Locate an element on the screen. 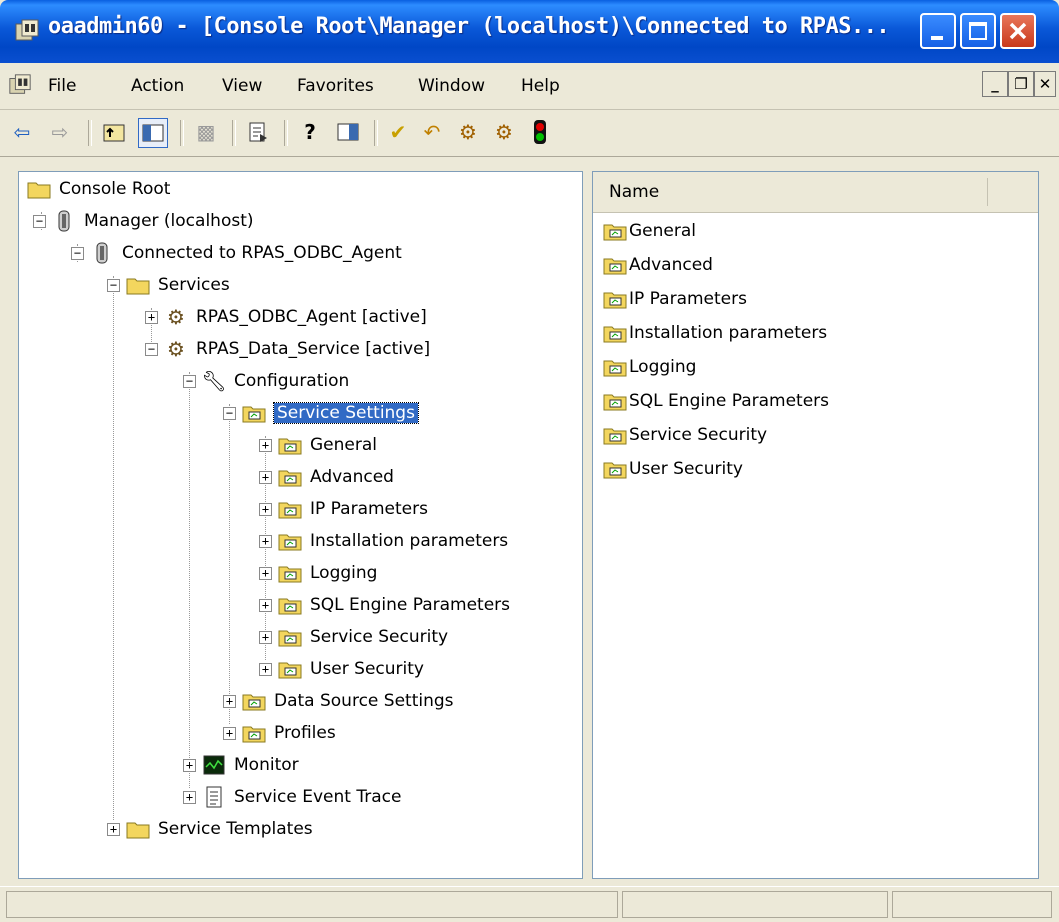 The width and height of the screenshot is (1059, 922). undo-button: ↶ is located at coordinates (432, 132).